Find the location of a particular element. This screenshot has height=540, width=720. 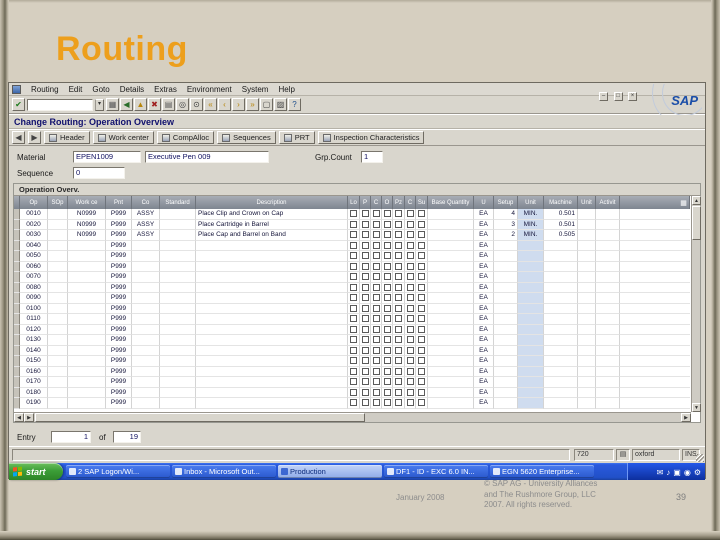

group-counter-input: 1 is located at coordinates (372, 157).